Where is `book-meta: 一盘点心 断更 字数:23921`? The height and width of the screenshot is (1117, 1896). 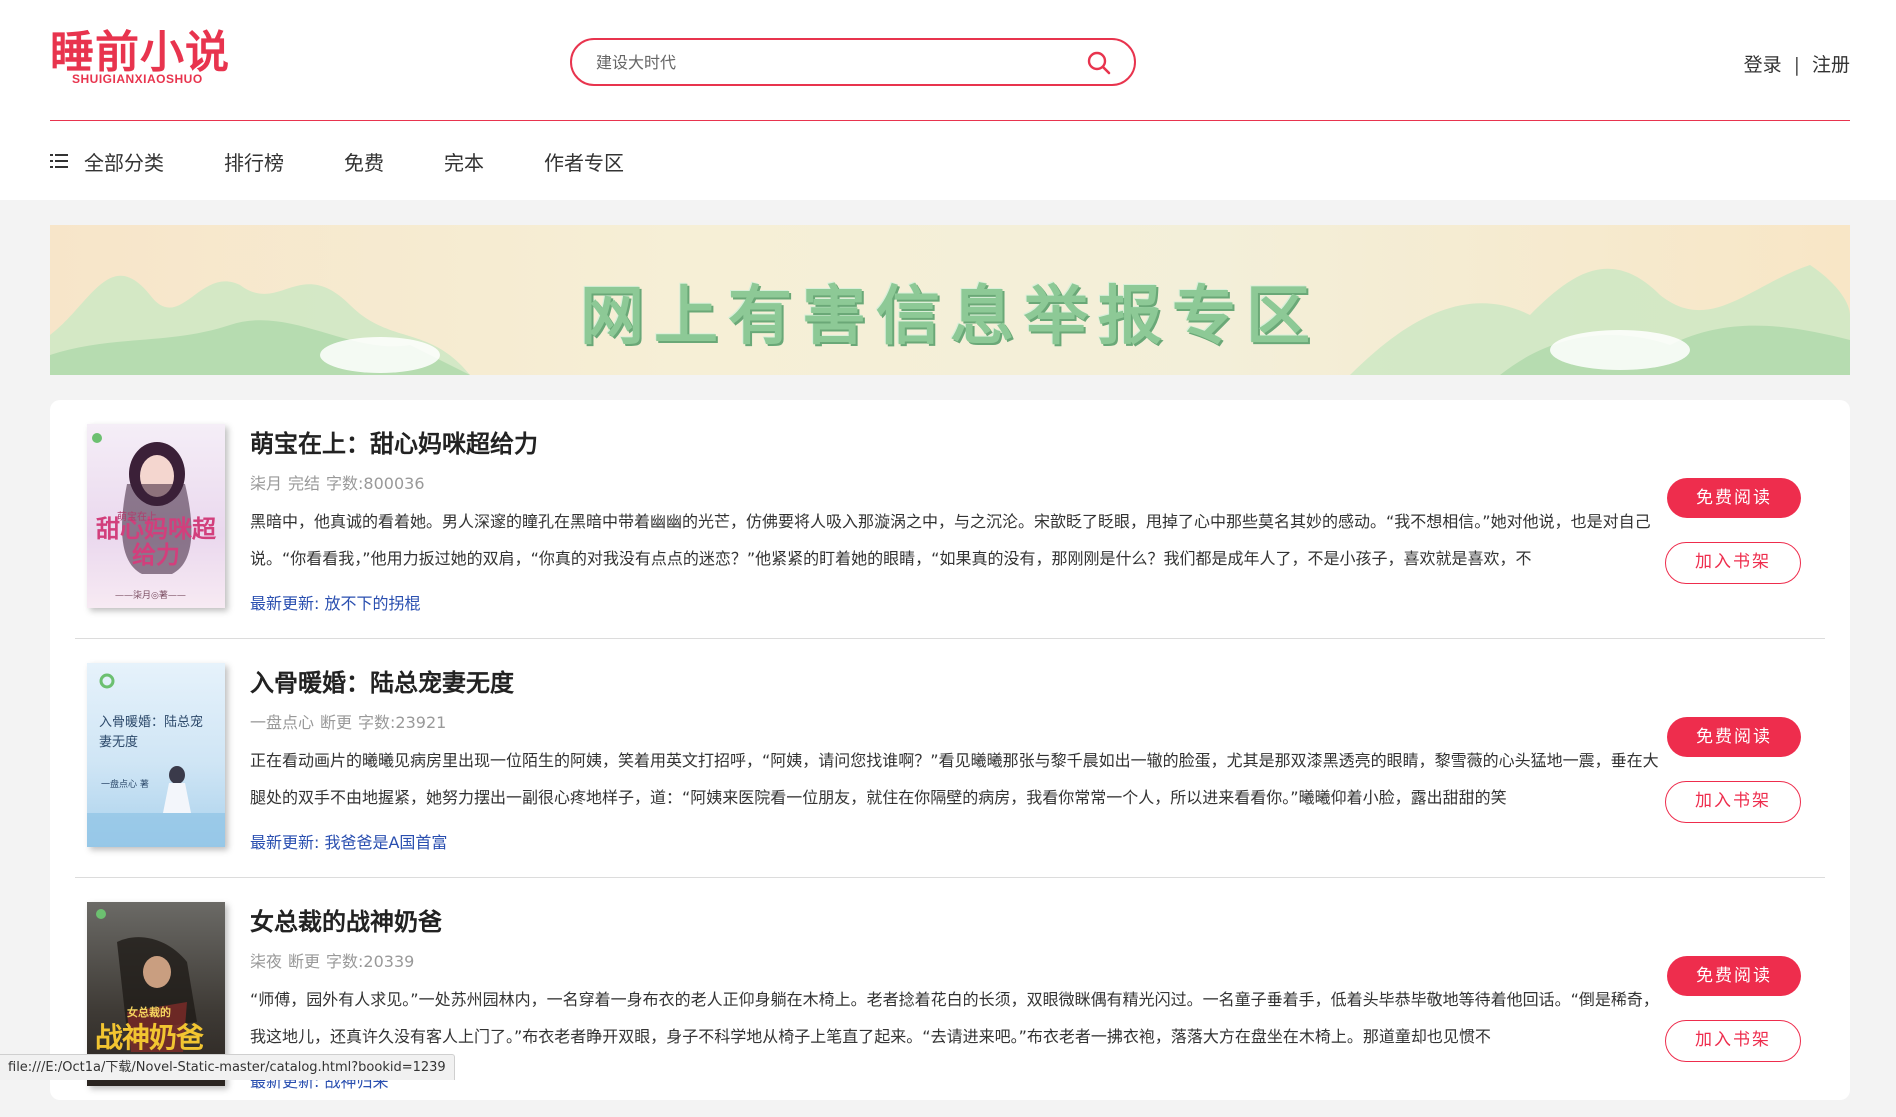 book-meta: 一盘点心 断更 字数:23921 is located at coordinates (351, 721).